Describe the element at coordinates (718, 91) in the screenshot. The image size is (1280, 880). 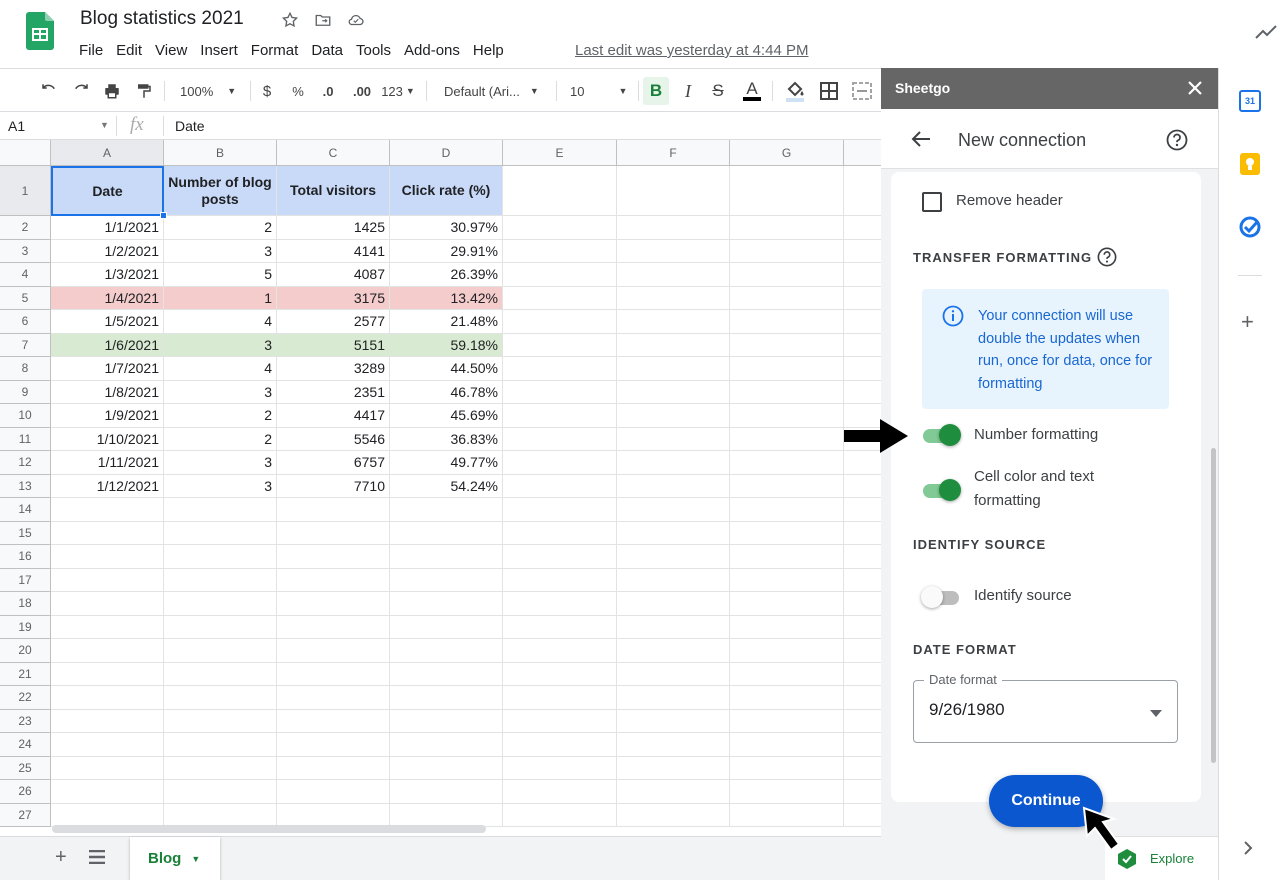
I see `strikethrough-icon: S` at that location.